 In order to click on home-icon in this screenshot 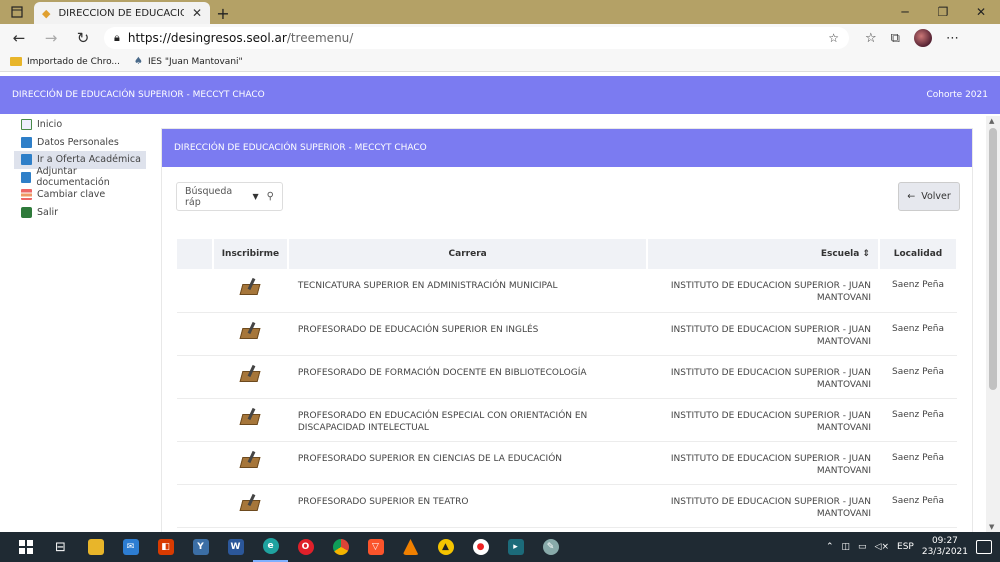, I will do `click(26, 125)`.